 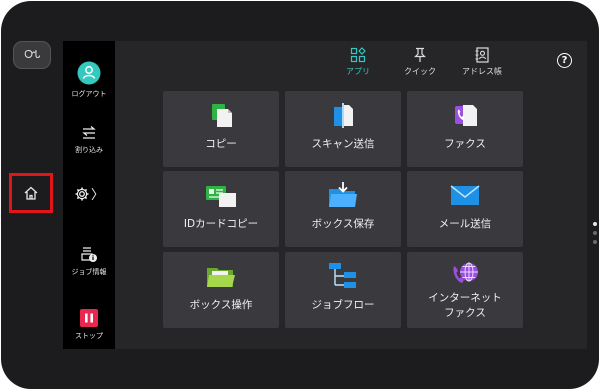 What do you see at coordinates (89, 94) in the screenshot?
I see `logout-label: ログアウト` at bounding box center [89, 94].